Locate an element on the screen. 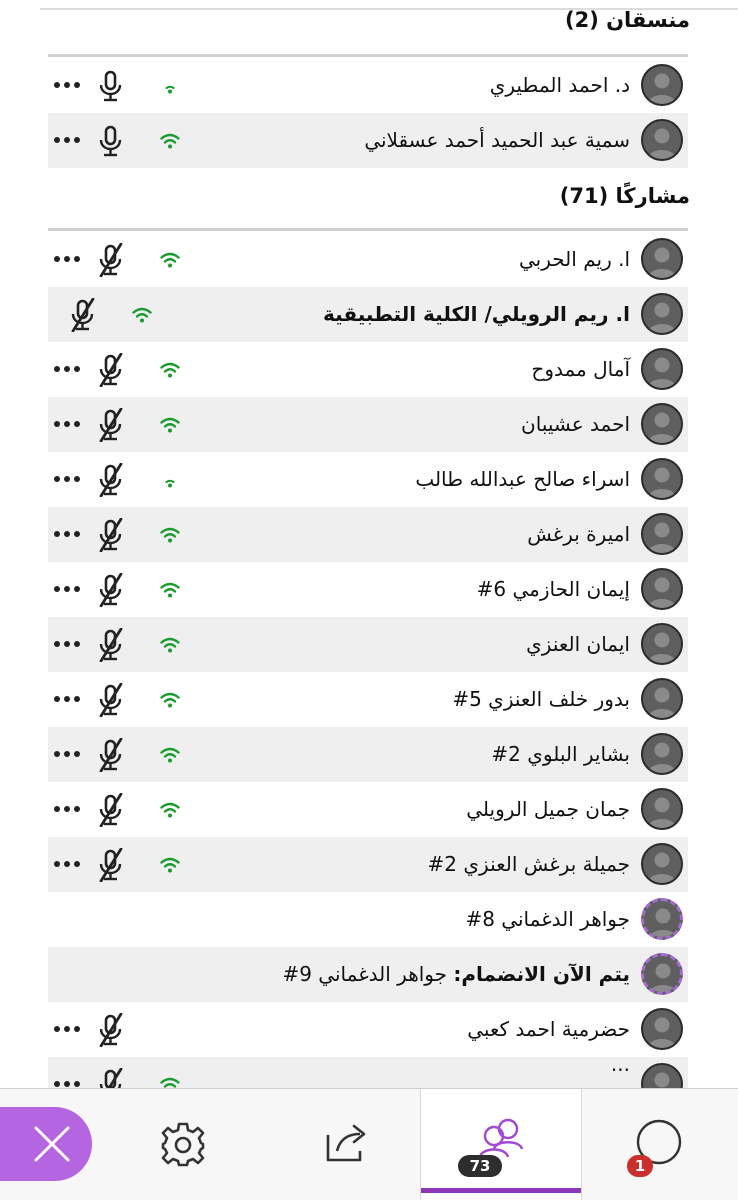 Image resolution: width=738 pixels, height=1200 pixels. leave-session-button is located at coordinates (46, 1144).